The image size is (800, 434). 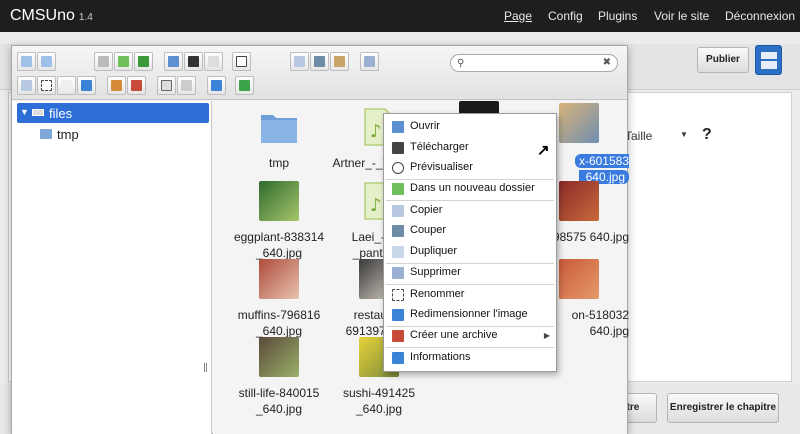 I want to click on panel-resize-handle, so click(x=205, y=367).